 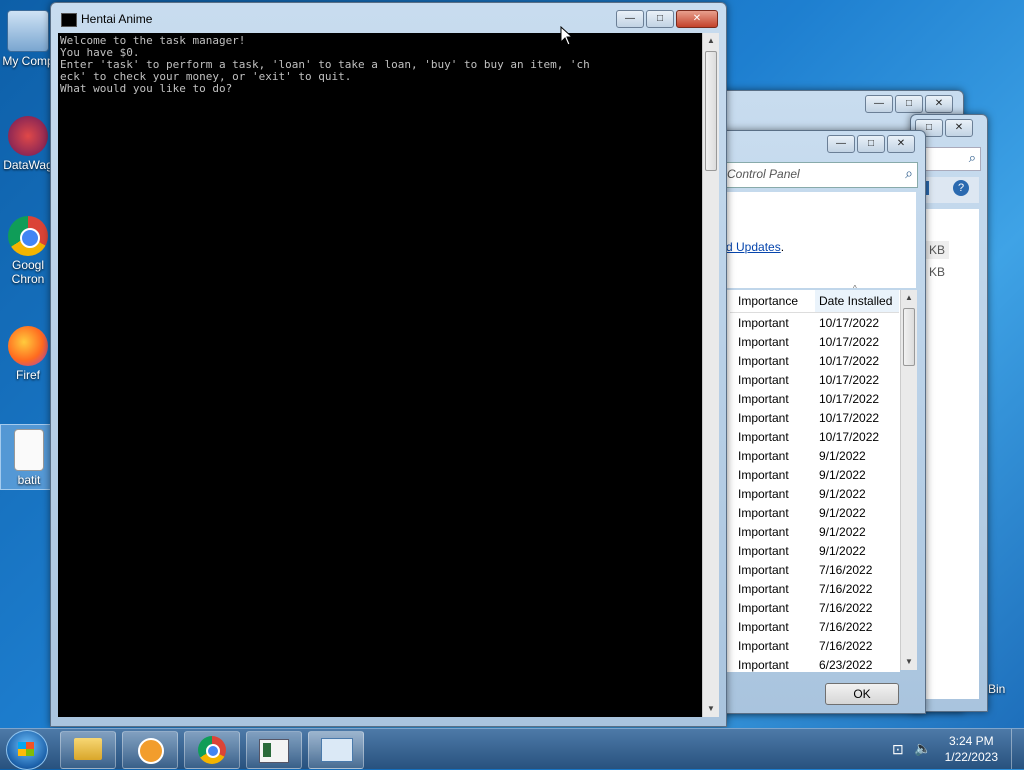 I want to click on desktop-icon-label: DataWag, so click(x=28, y=165).